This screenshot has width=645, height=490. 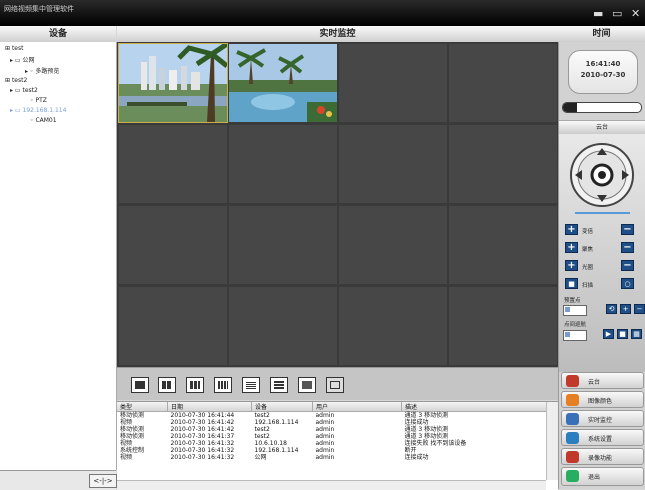 I want to click on layout-4-button, so click(x=167, y=385).